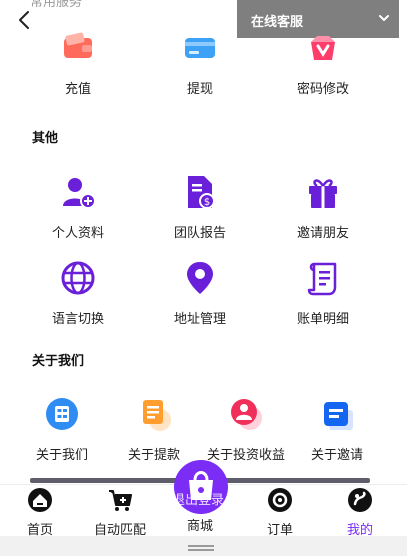  What do you see at coordinates (77, 89) in the screenshot?
I see `service-label: 充值` at bounding box center [77, 89].